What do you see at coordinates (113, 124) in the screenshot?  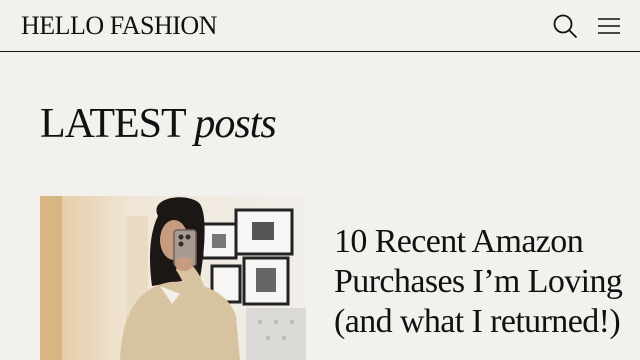 I see `heading-main: LATEST` at bounding box center [113, 124].